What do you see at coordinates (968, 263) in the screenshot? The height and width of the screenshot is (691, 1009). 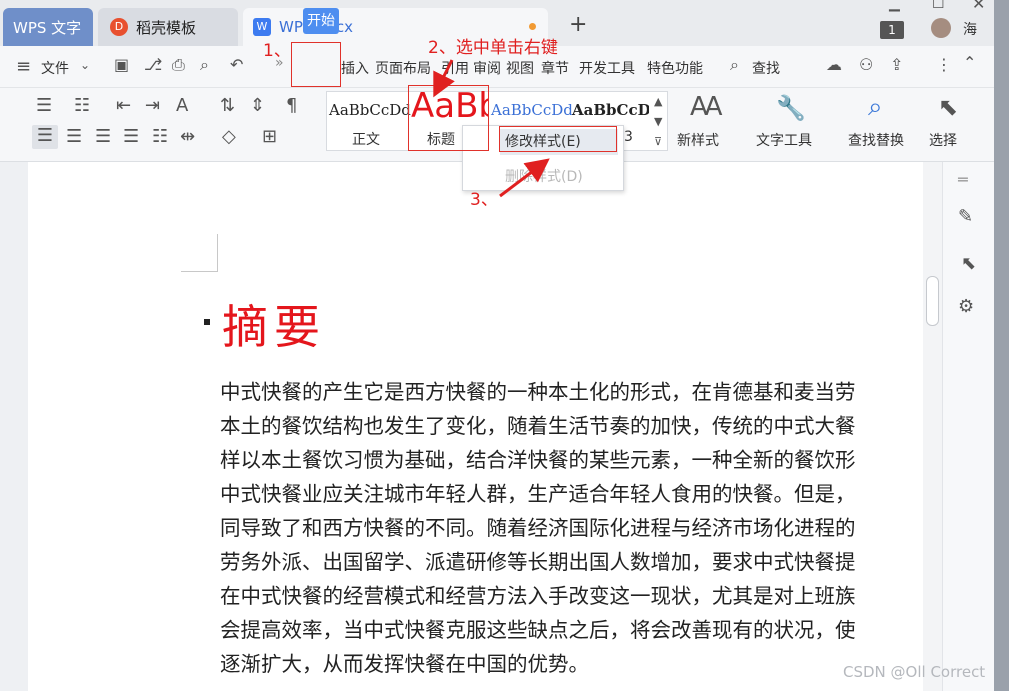 I see `pointer-icon: ⬉` at bounding box center [968, 263].